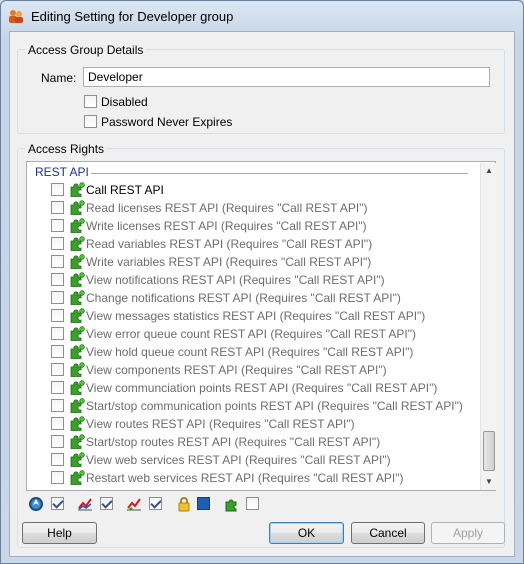 The width and height of the screenshot is (524, 564). What do you see at coordinates (252, 503) in the screenshot?
I see `filter-puzzle-checkbox` at bounding box center [252, 503].